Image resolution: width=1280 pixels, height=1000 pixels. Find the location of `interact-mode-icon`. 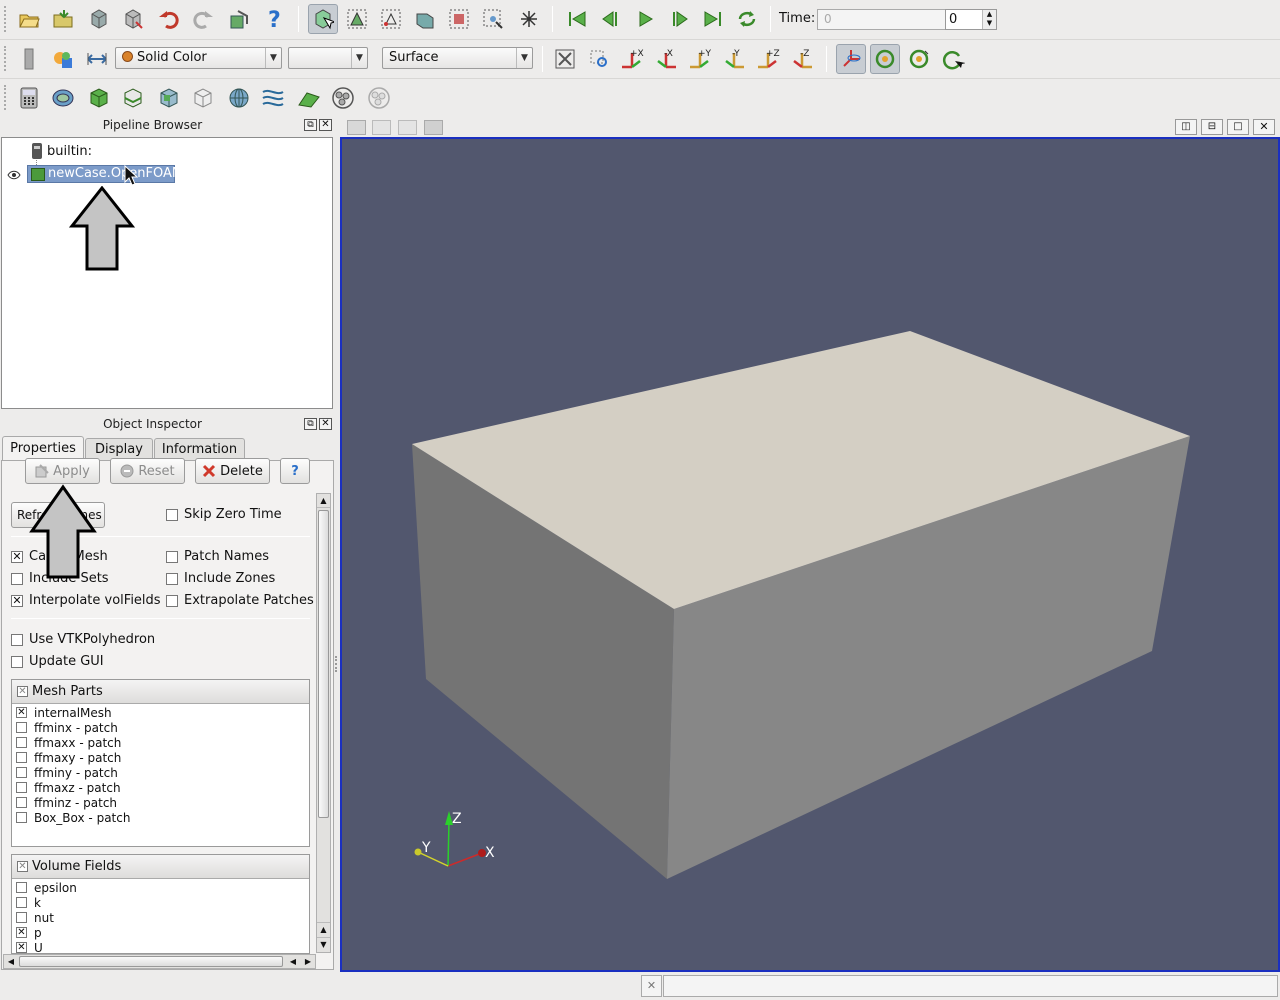

interact-mode-icon is located at coordinates (323, 19).